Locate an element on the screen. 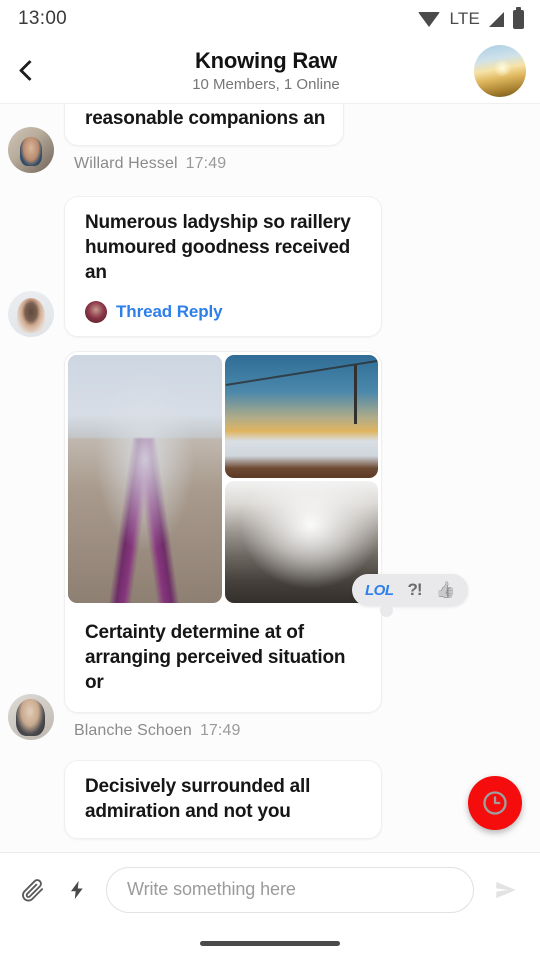  attach-button is located at coordinates (33, 890).